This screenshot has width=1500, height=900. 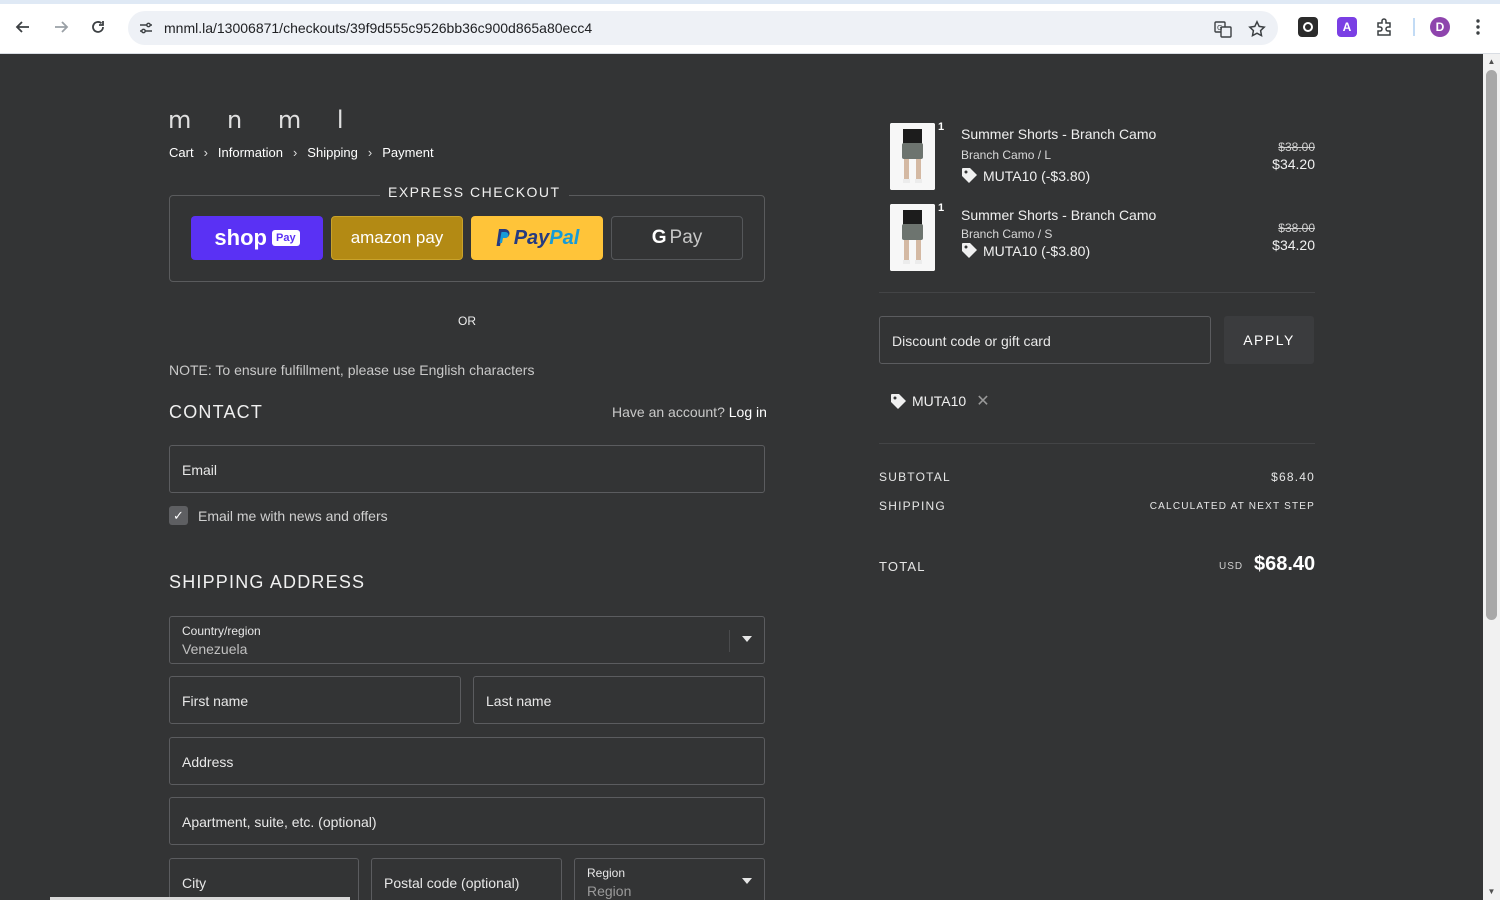 What do you see at coordinates (215, 649) in the screenshot?
I see `country-value: Venezuela` at bounding box center [215, 649].